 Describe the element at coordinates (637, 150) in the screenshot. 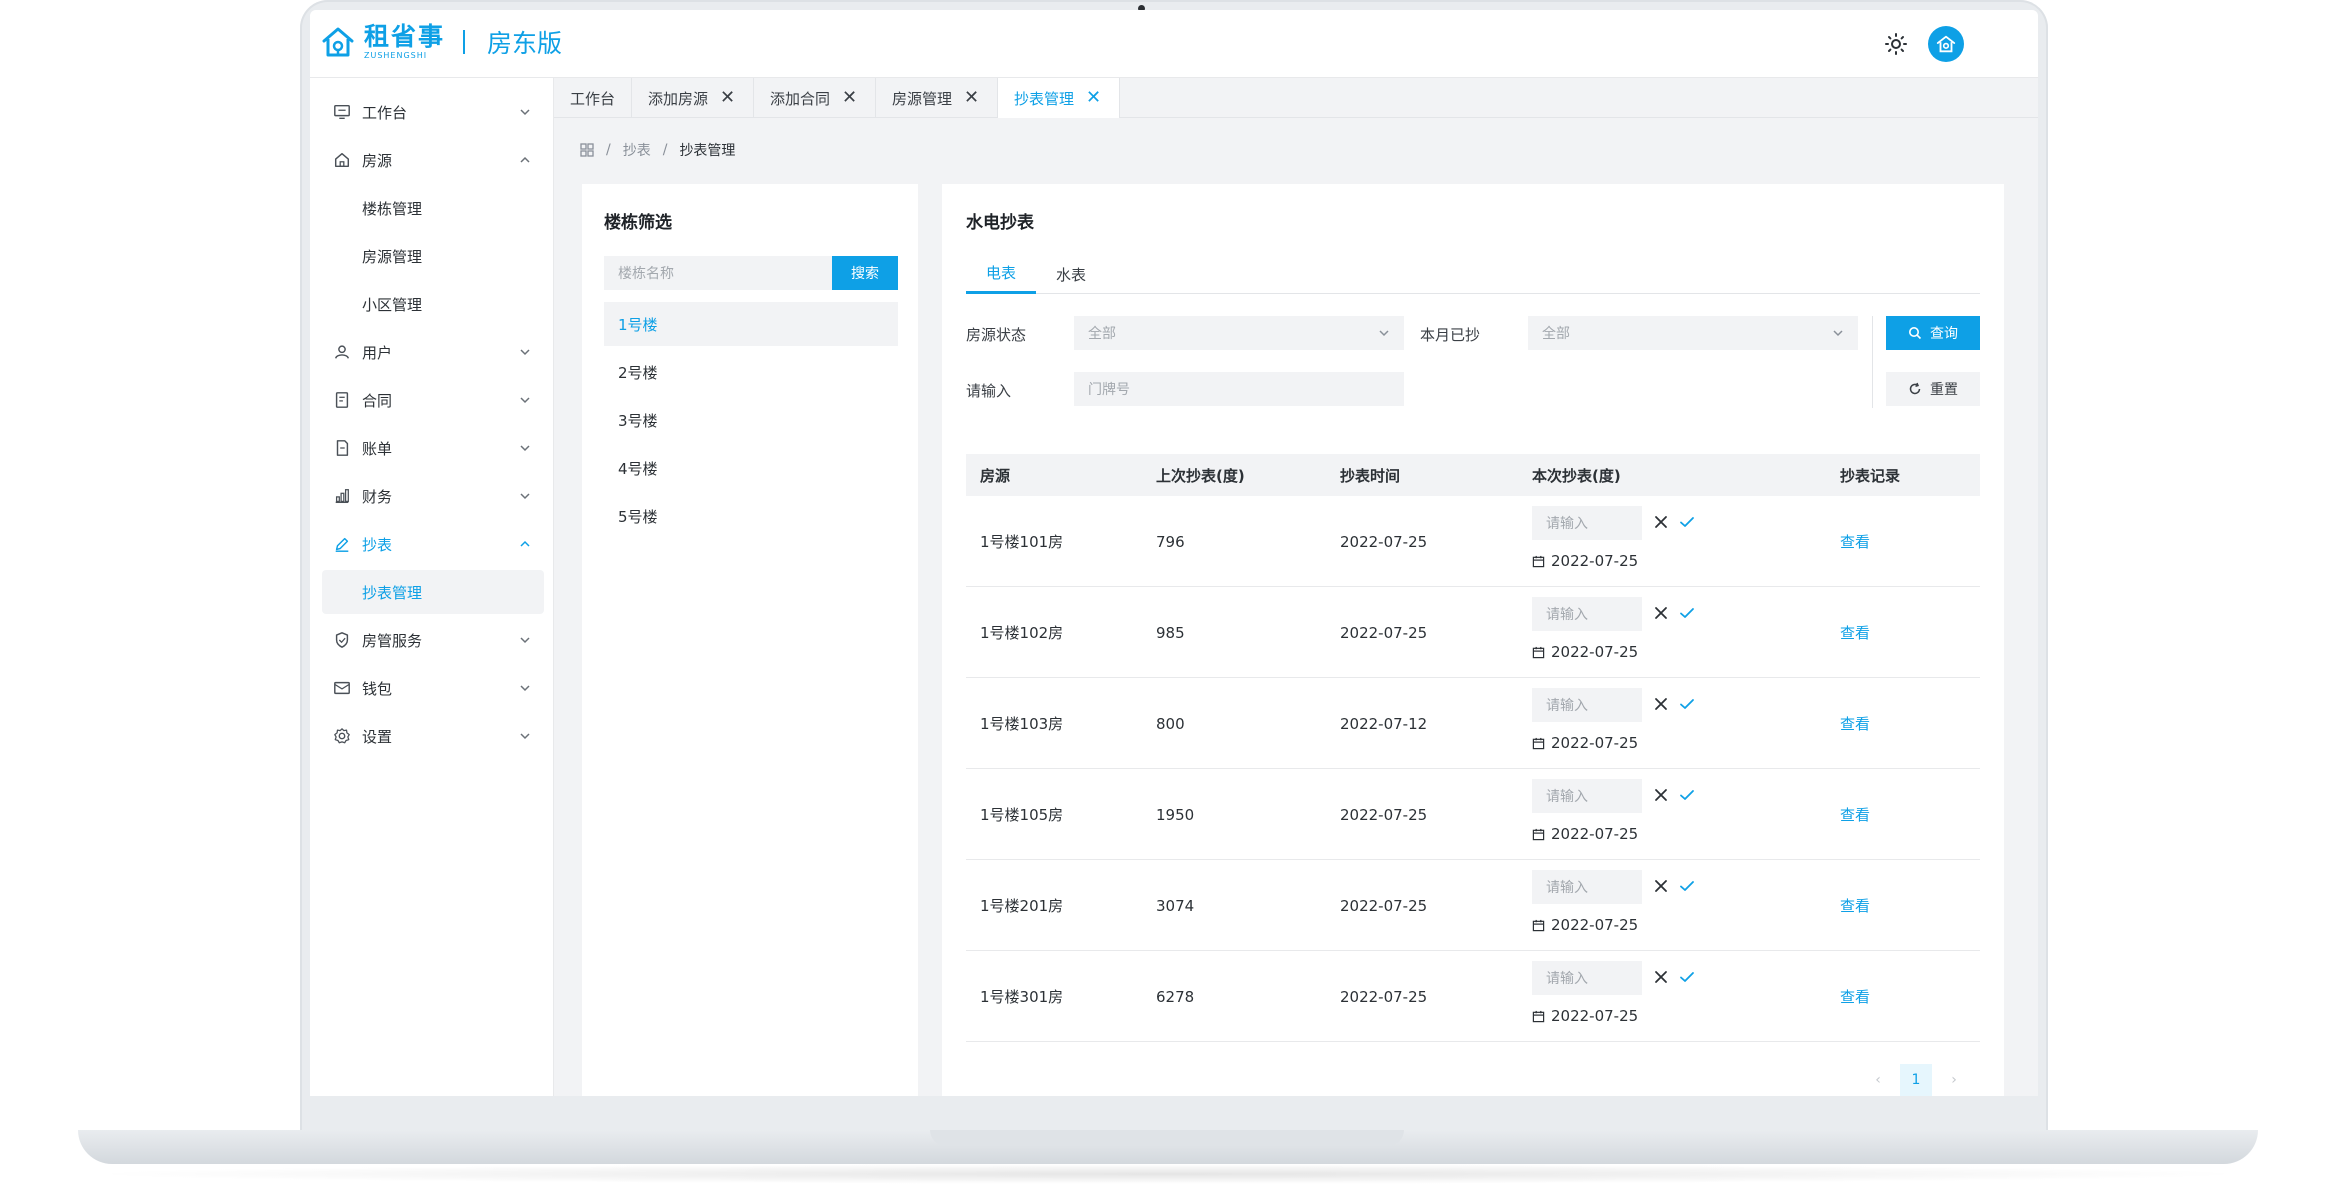

I see `breadcrumb-meter: 抄表` at that location.